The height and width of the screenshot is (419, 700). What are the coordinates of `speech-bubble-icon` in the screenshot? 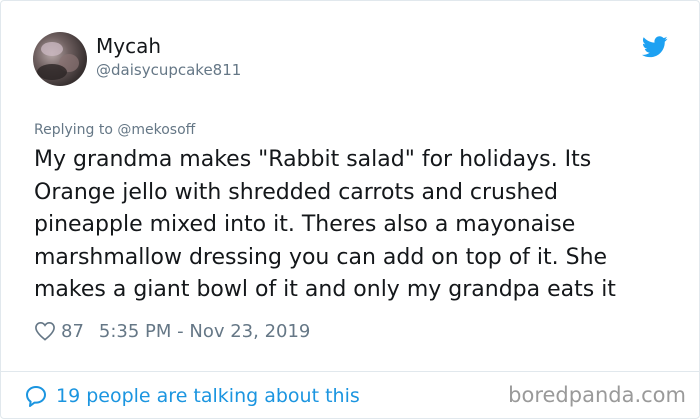 It's located at (36, 396).